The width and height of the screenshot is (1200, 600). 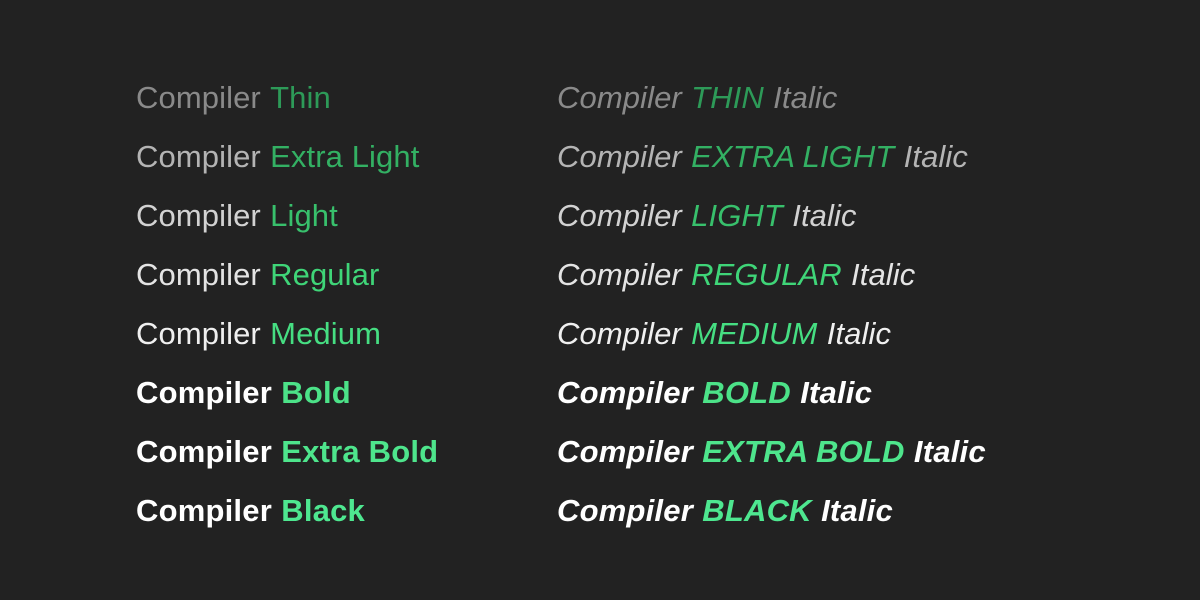 What do you see at coordinates (316, 392) in the screenshot?
I see `weight-name: Bold` at bounding box center [316, 392].